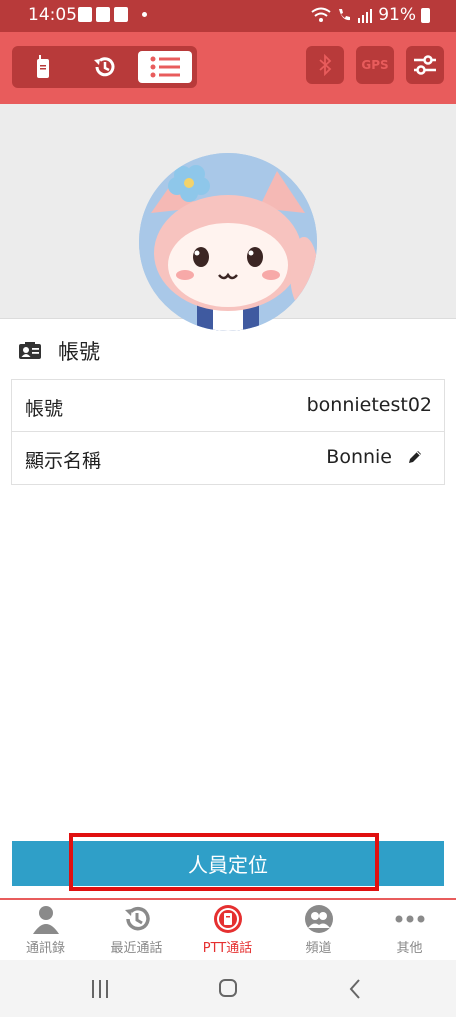 The image size is (456, 1017). I want to click on more-notifications-icon, so click(144, 14).